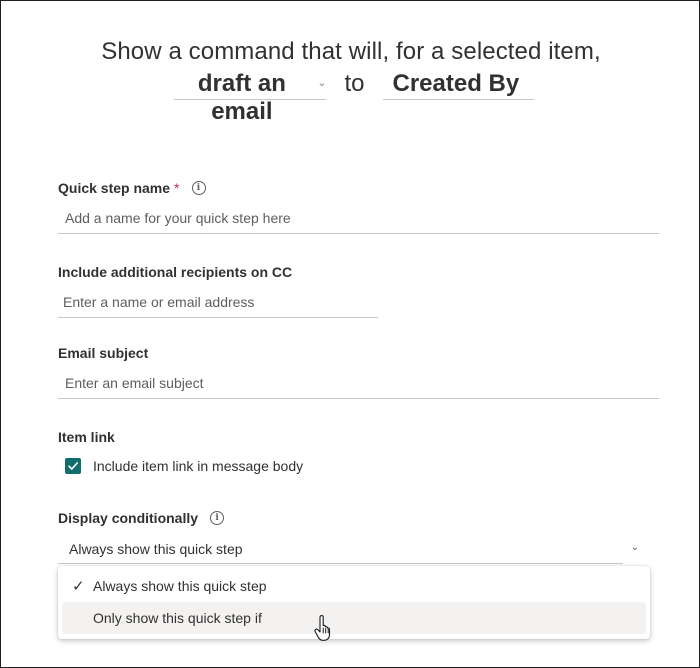  What do you see at coordinates (241, 97) in the screenshot?
I see `action-dropdown-value: draft an email` at bounding box center [241, 97].